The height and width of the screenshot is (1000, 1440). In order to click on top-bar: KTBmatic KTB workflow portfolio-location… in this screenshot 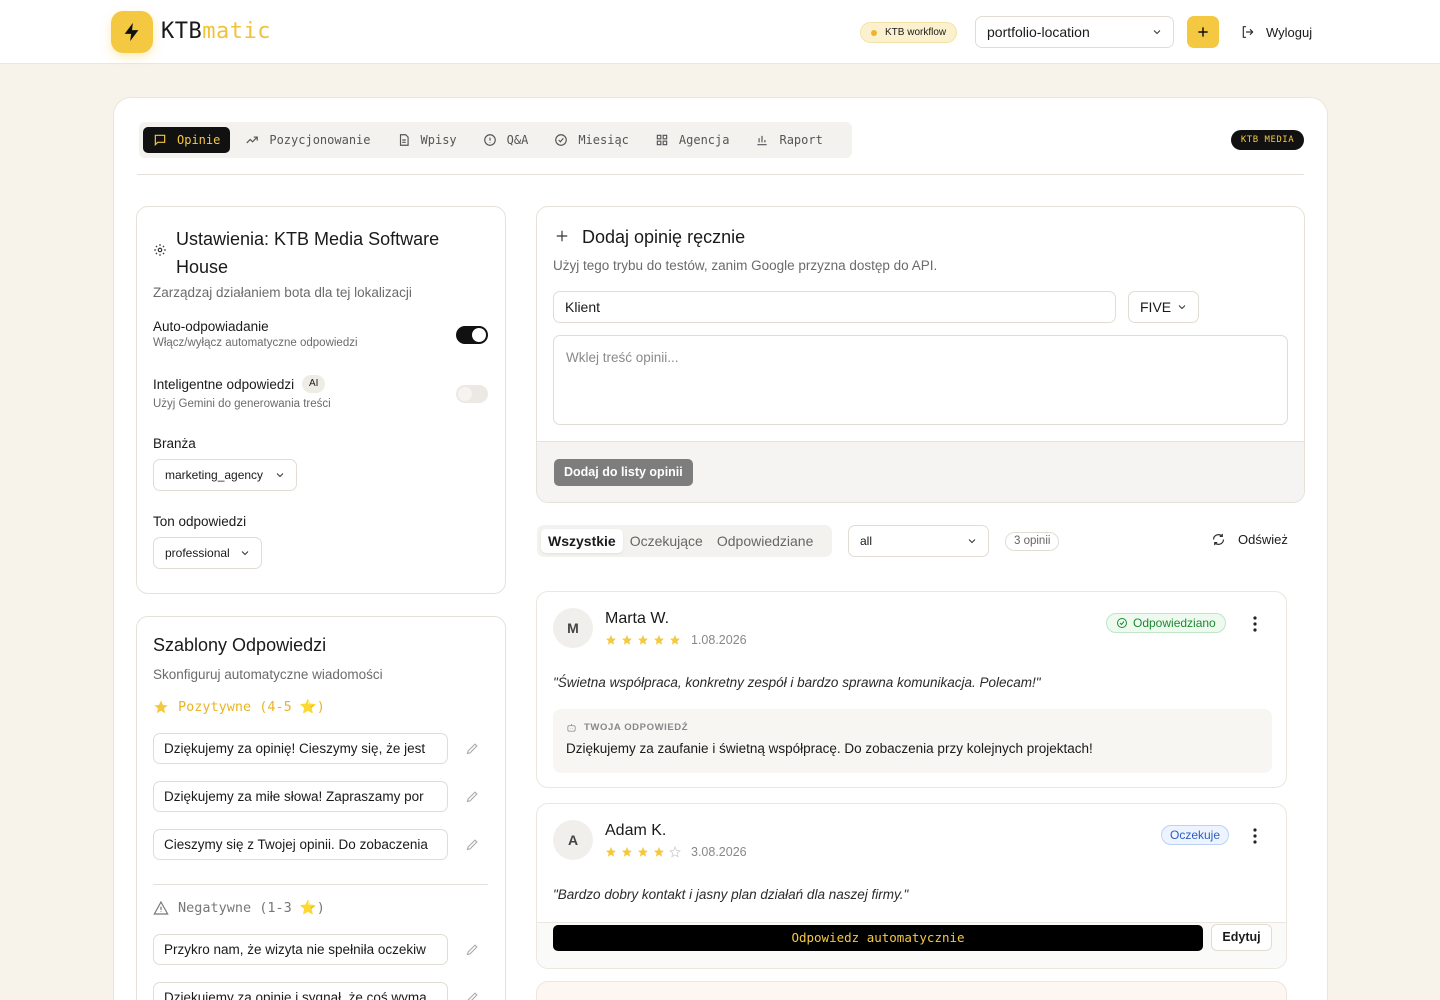, I will do `click(720, 32)`.